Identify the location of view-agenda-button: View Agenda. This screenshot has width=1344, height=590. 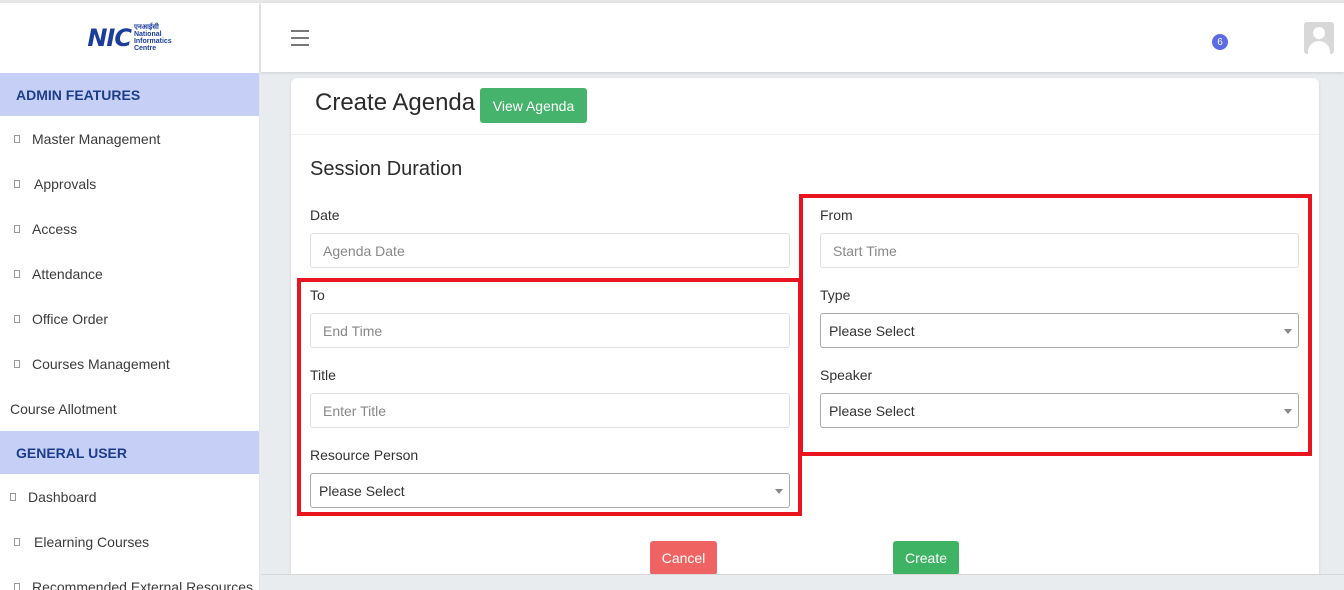
(533, 105).